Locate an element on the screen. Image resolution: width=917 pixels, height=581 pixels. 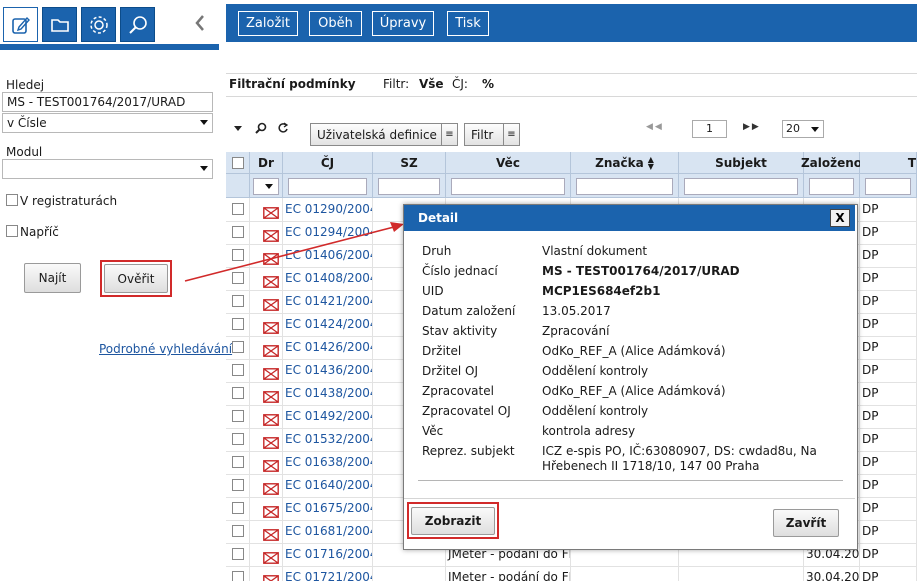
dialog-title: Detail is located at coordinates (438, 218).